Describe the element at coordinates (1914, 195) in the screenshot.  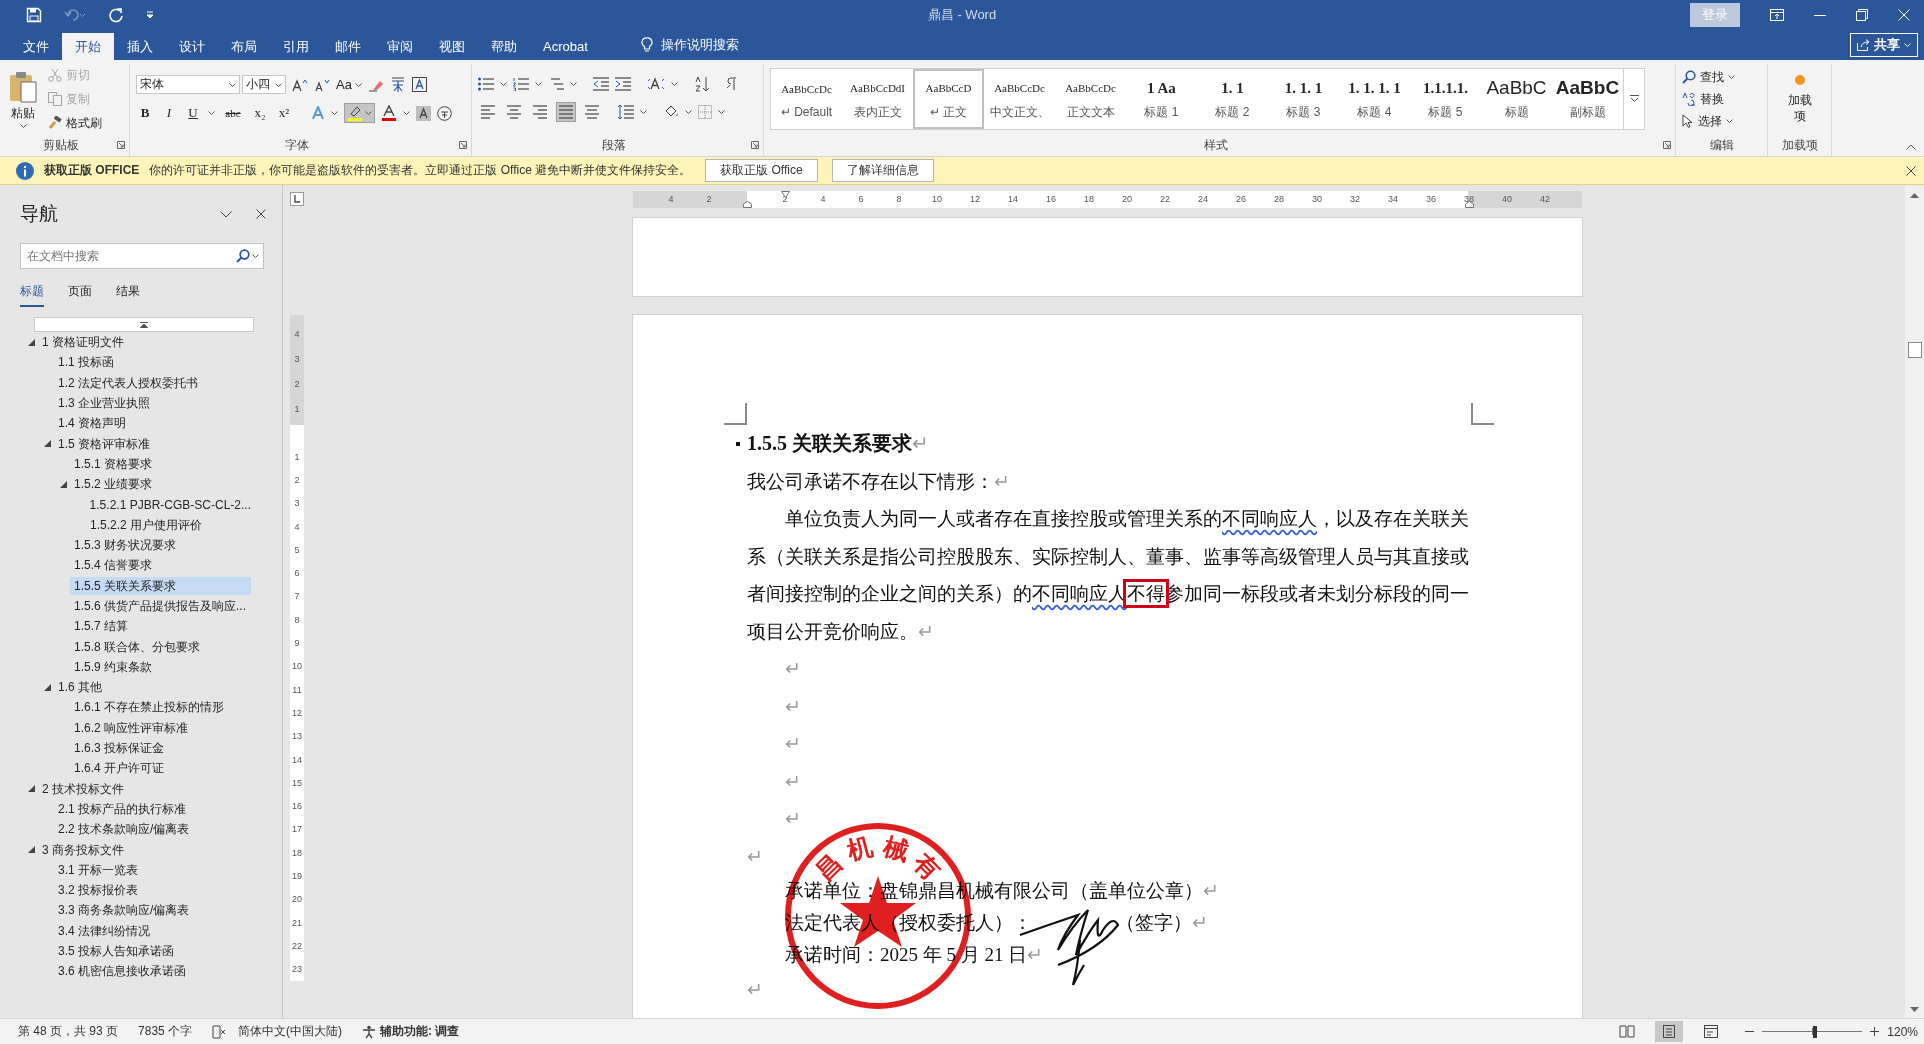
I see `scroll-up-icon` at that location.